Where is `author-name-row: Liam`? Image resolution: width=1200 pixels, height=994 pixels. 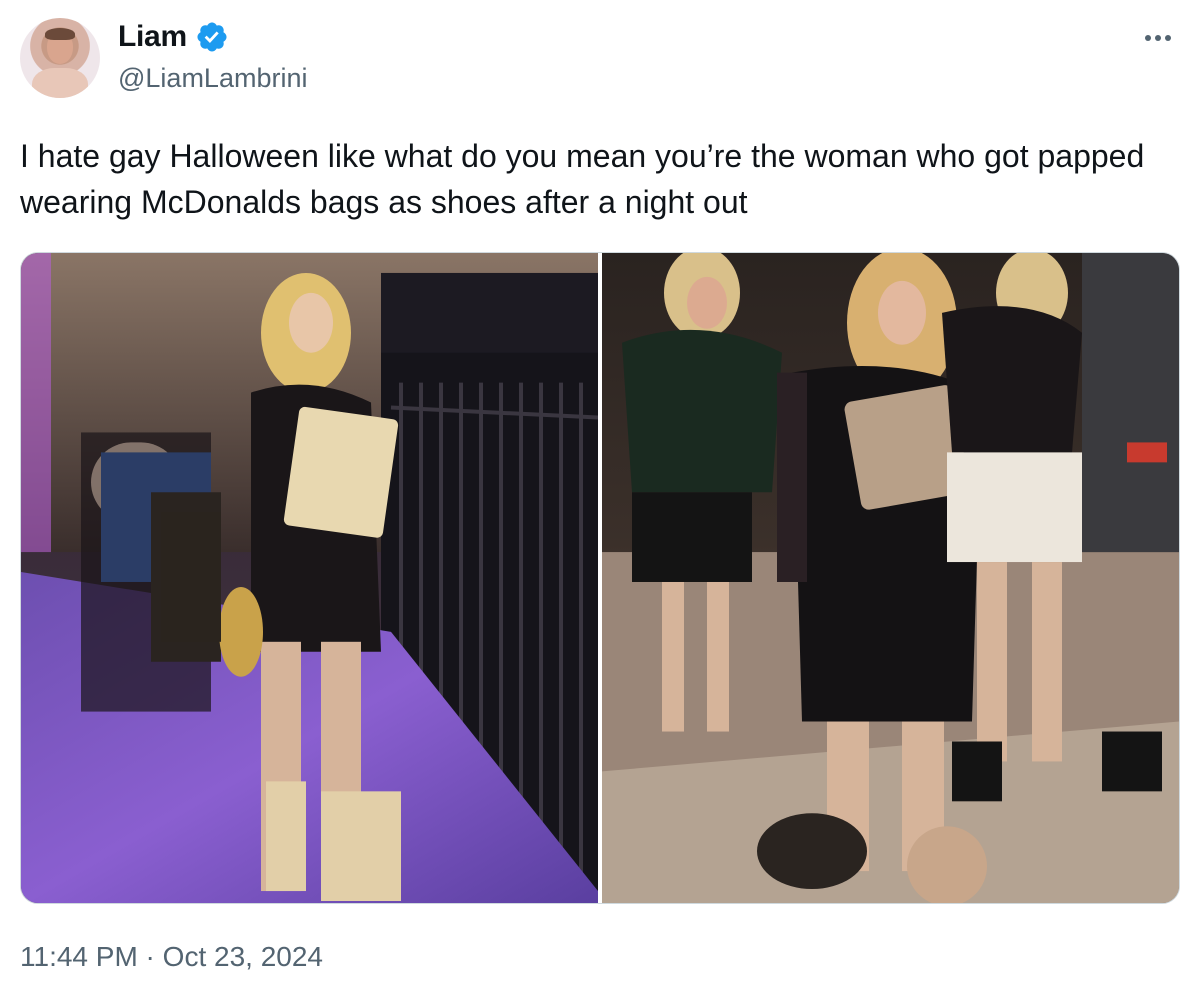
author-name-row: Liam is located at coordinates (173, 37).